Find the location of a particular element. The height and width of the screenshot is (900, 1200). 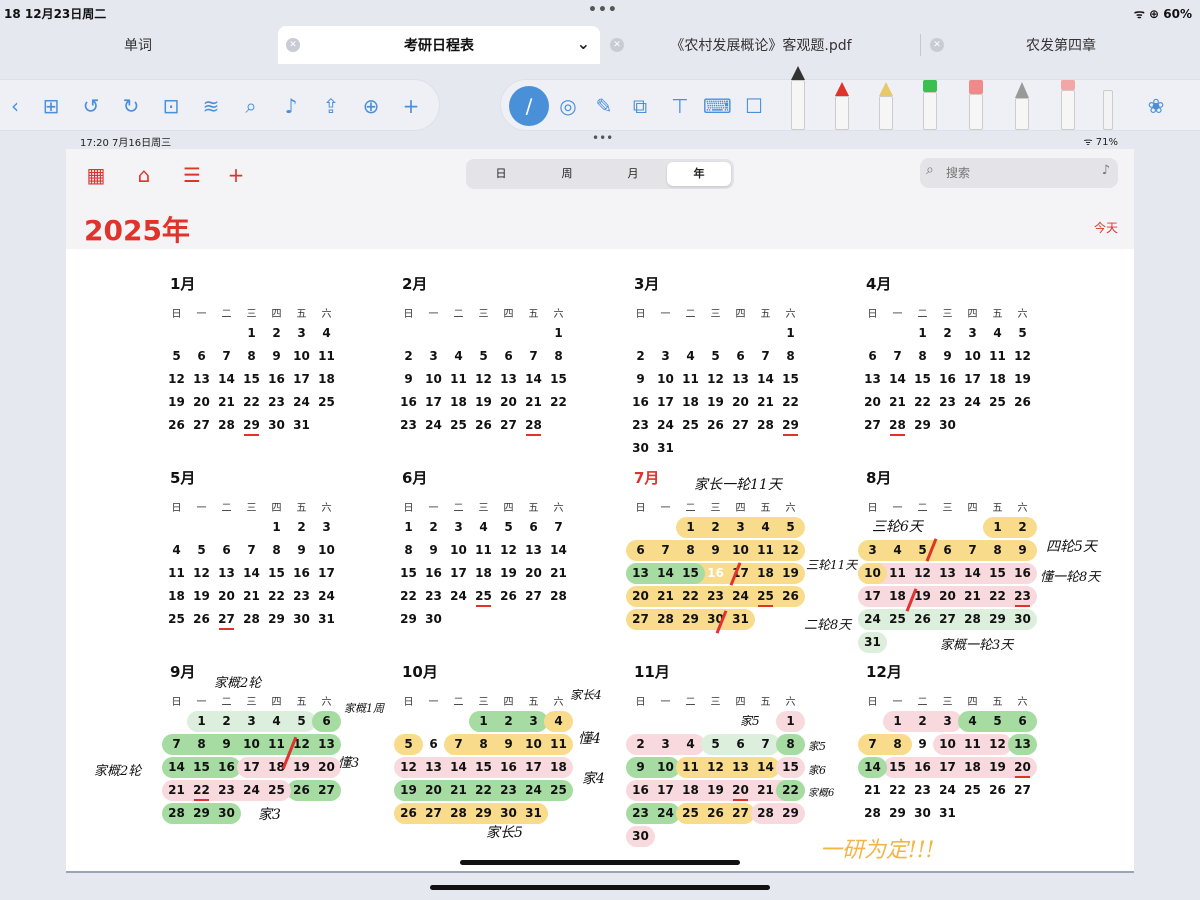

red-pen-icon is located at coordinates (842, 106).